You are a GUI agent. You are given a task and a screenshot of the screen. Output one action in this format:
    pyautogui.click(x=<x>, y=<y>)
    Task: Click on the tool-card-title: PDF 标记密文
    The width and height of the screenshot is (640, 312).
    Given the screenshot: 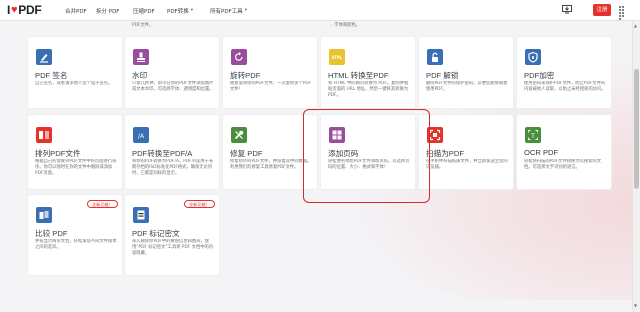 What is the action you would take?
    pyautogui.click(x=156, y=233)
    